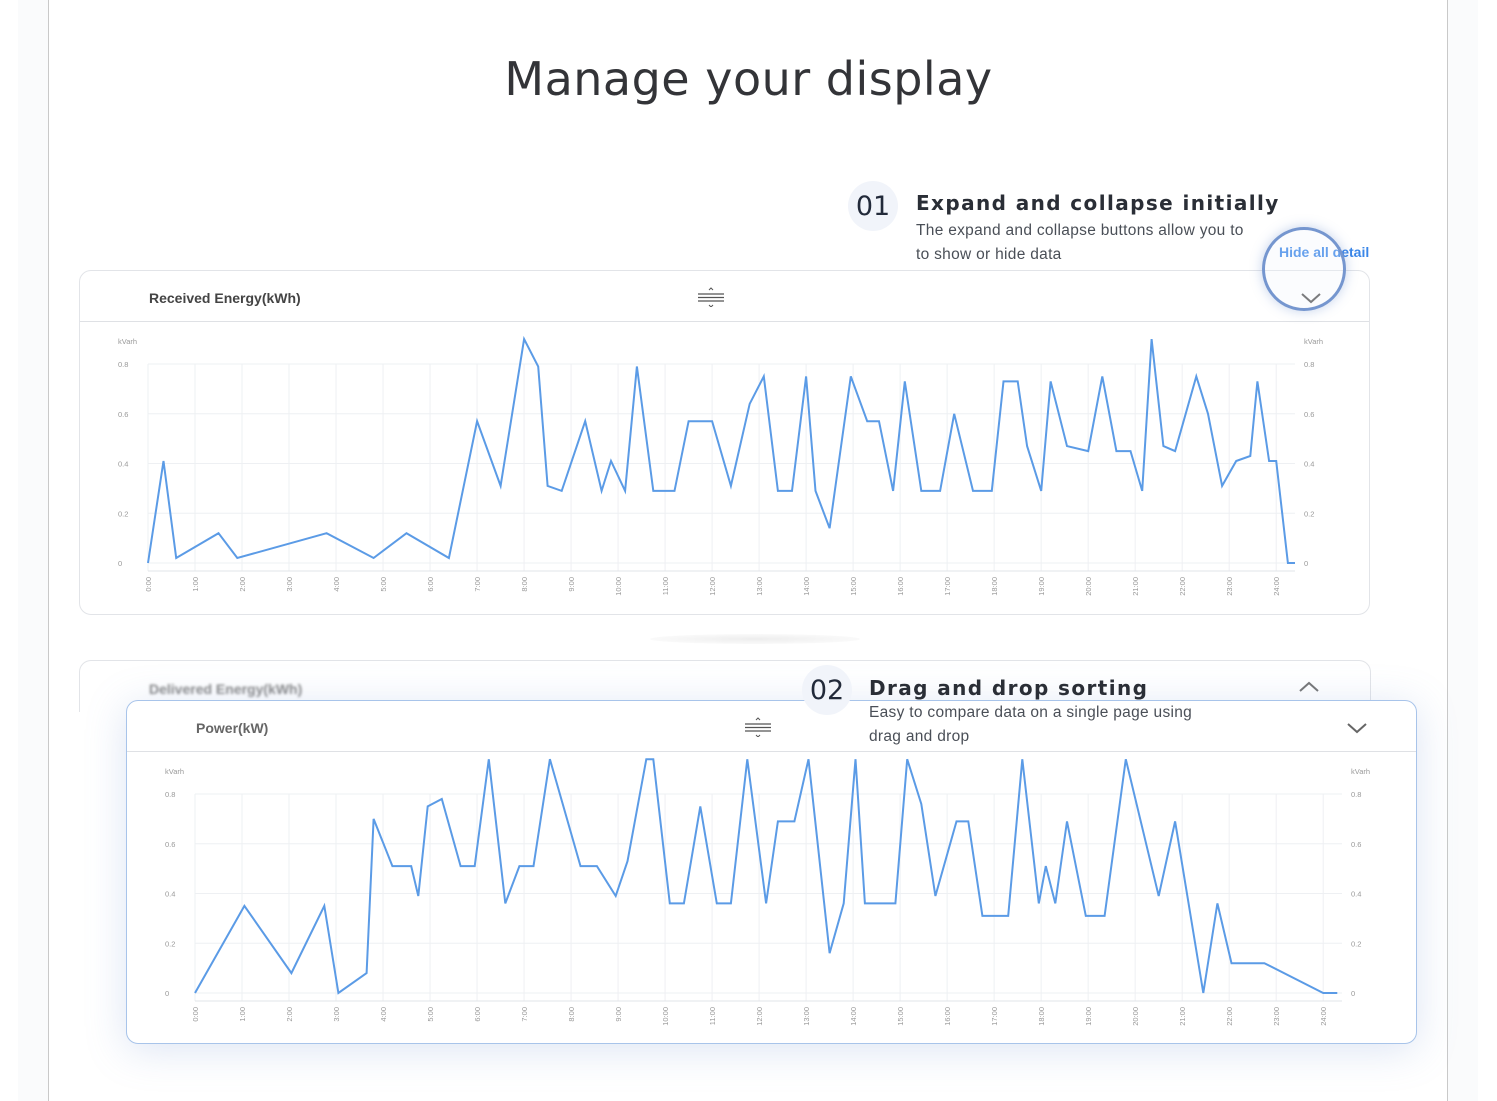 The width and height of the screenshot is (1497, 1101). I want to click on card-header: Received Energy(kWh), so click(724, 296).